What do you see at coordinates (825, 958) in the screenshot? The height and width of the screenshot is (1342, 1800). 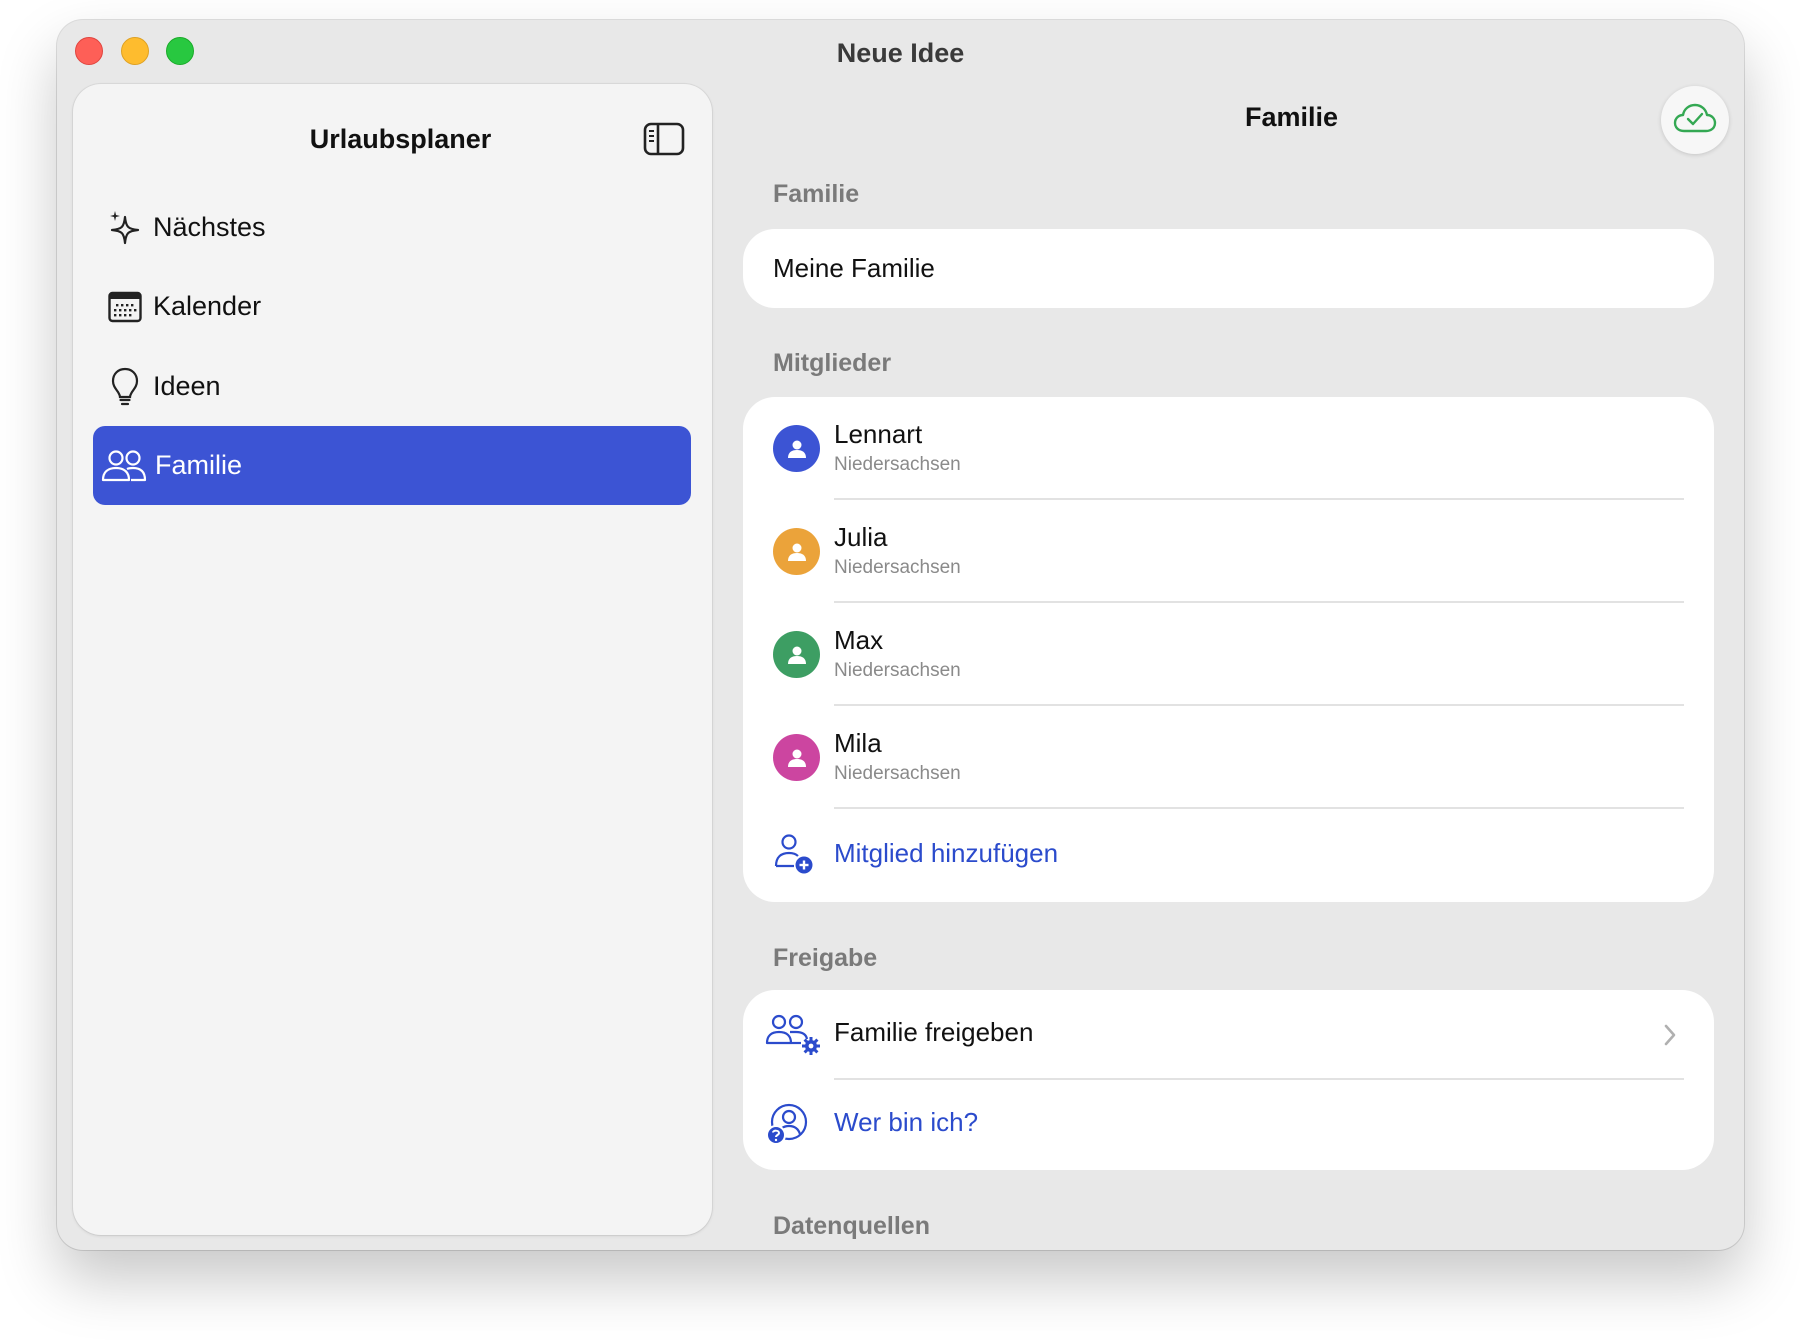 I see `section-header-freigabe: Freigabe` at bounding box center [825, 958].